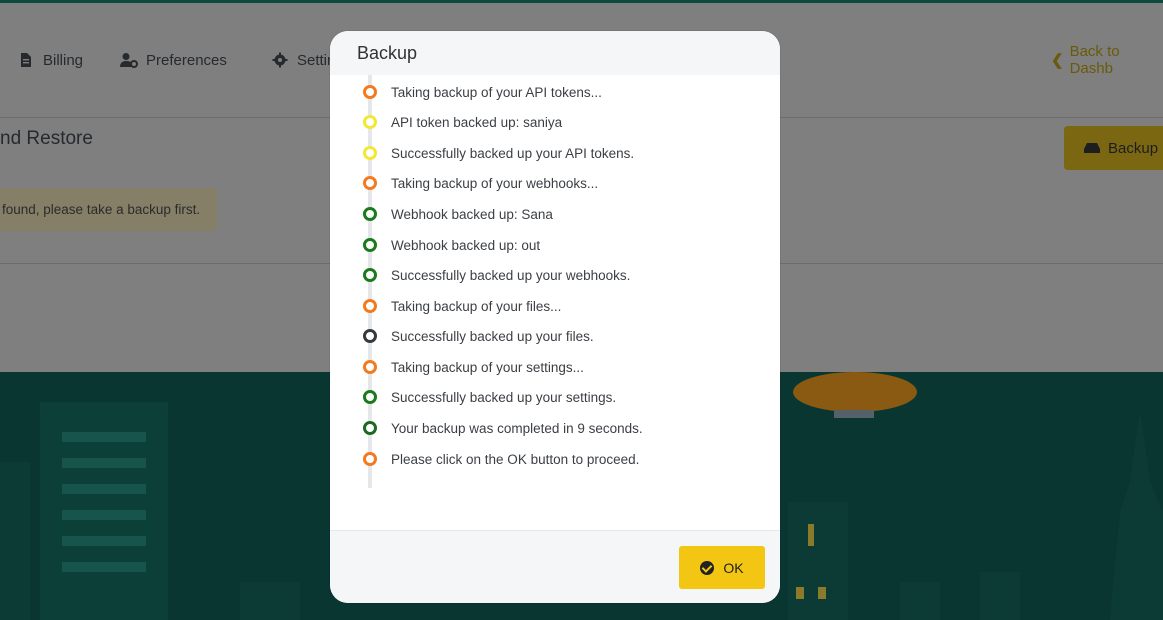 The height and width of the screenshot is (620, 1163). What do you see at coordinates (733, 567) in the screenshot?
I see `ok-button-label: OK` at bounding box center [733, 567].